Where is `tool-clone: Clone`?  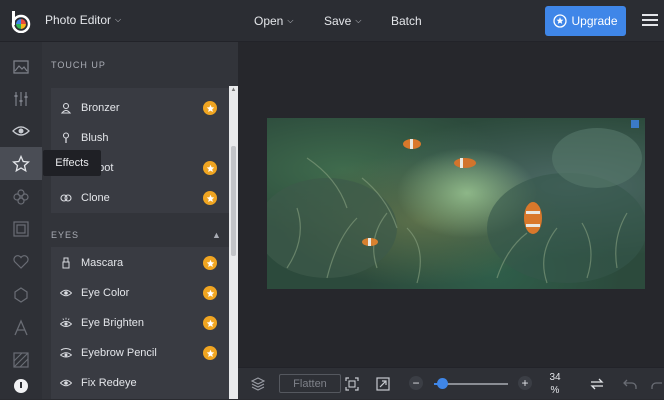 tool-clone: Clone is located at coordinates (140, 198).